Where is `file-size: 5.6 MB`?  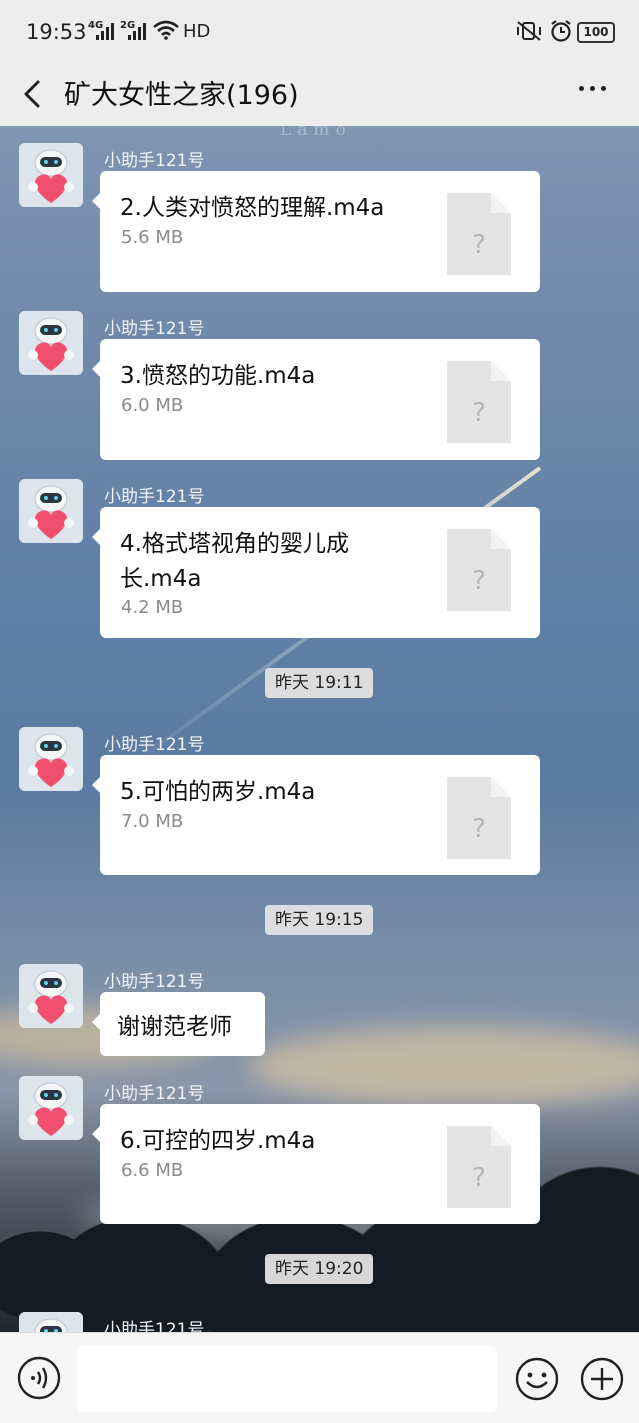
file-size: 5.6 MB is located at coordinates (152, 237).